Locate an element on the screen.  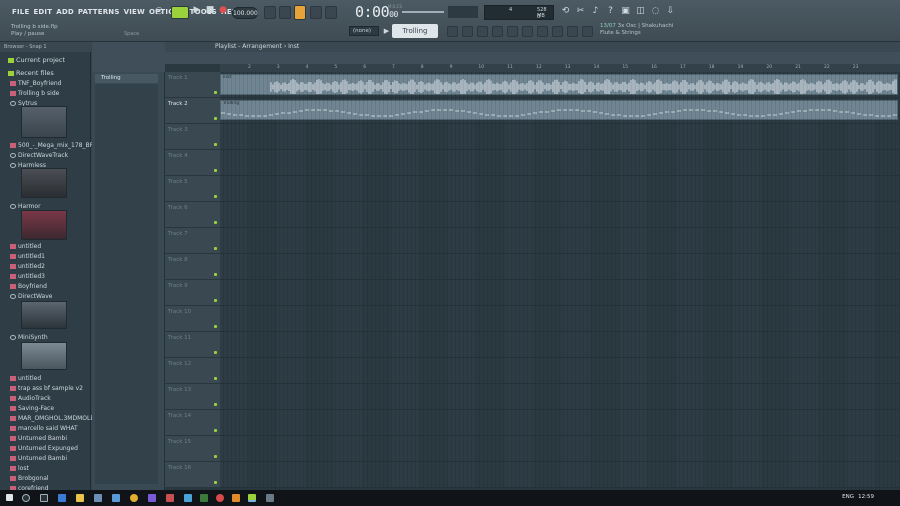
playlist-icon is located at coordinates (452, 31).